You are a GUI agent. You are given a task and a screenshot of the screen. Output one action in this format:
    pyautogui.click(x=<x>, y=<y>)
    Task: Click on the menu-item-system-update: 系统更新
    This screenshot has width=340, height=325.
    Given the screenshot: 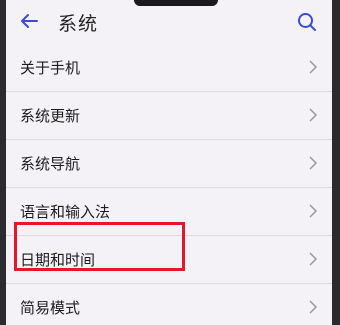 What is the action you would take?
    pyautogui.click(x=169, y=116)
    